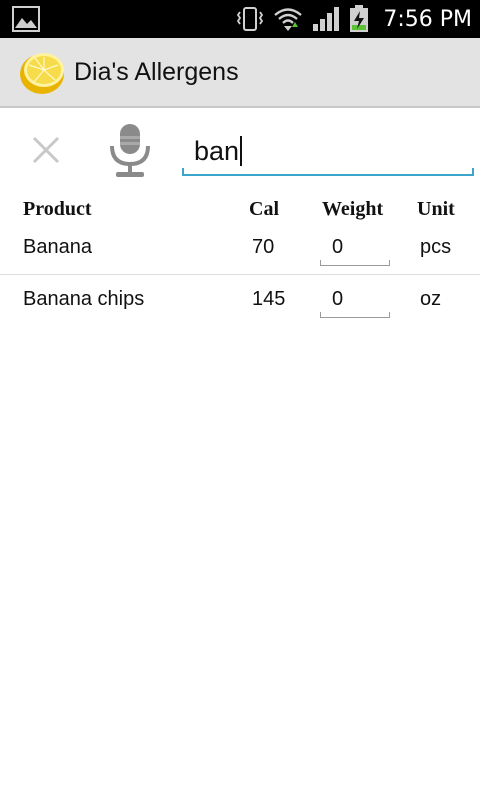 This screenshot has width=480, height=800. What do you see at coordinates (26, 19) in the screenshot?
I see `image-notification-icon` at bounding box center [26, 19].